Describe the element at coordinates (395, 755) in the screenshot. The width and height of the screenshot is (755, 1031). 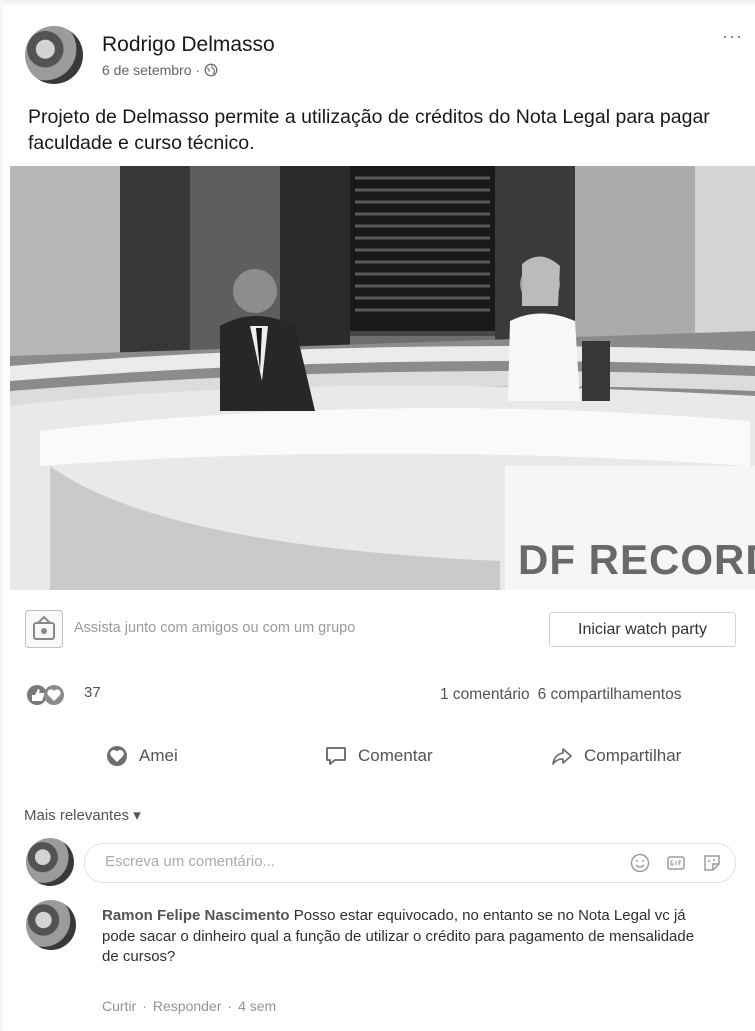
I see `comment-label: Comentar` at that location.